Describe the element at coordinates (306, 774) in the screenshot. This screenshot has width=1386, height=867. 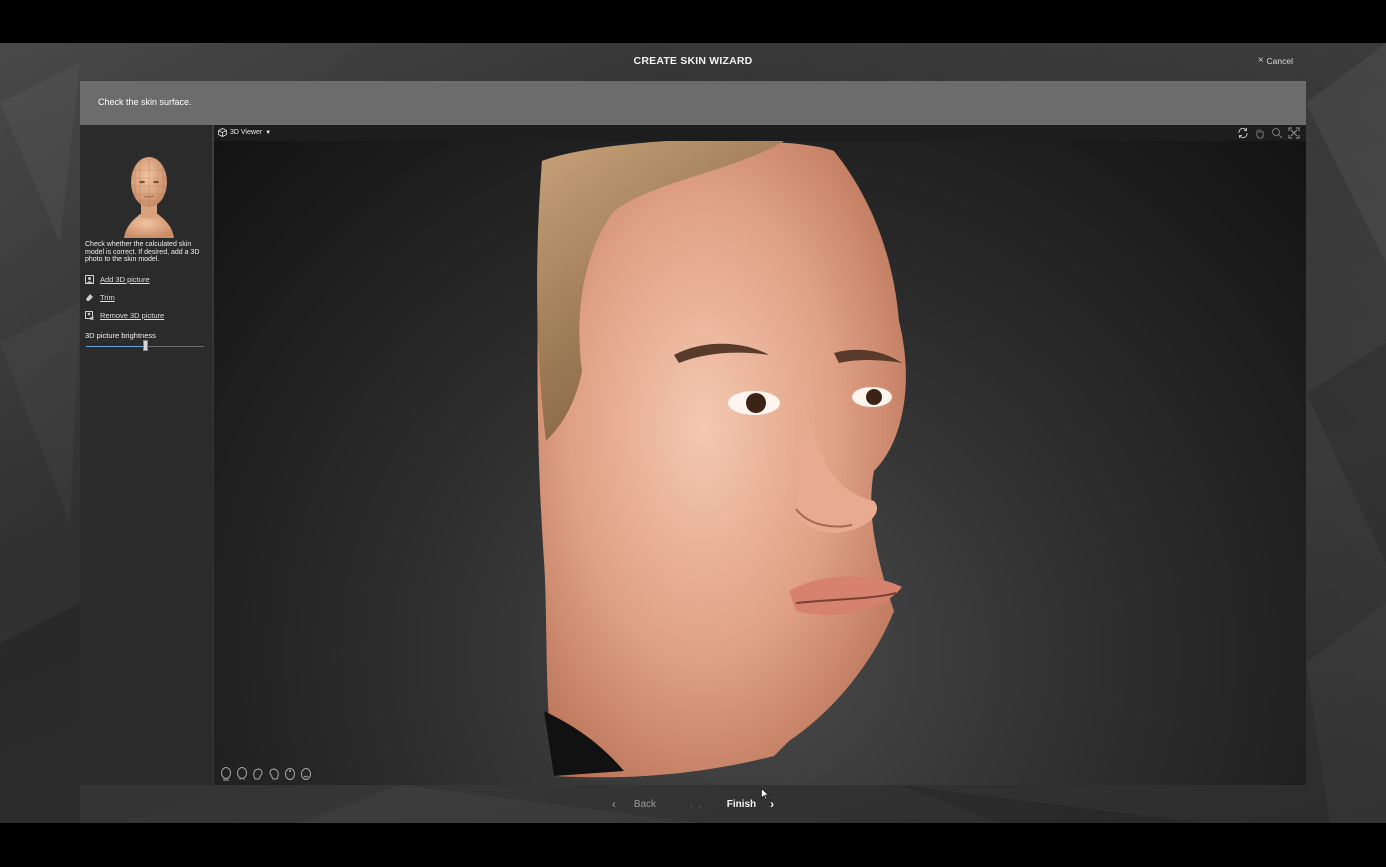
I see `bottom-view-icon` at that location.